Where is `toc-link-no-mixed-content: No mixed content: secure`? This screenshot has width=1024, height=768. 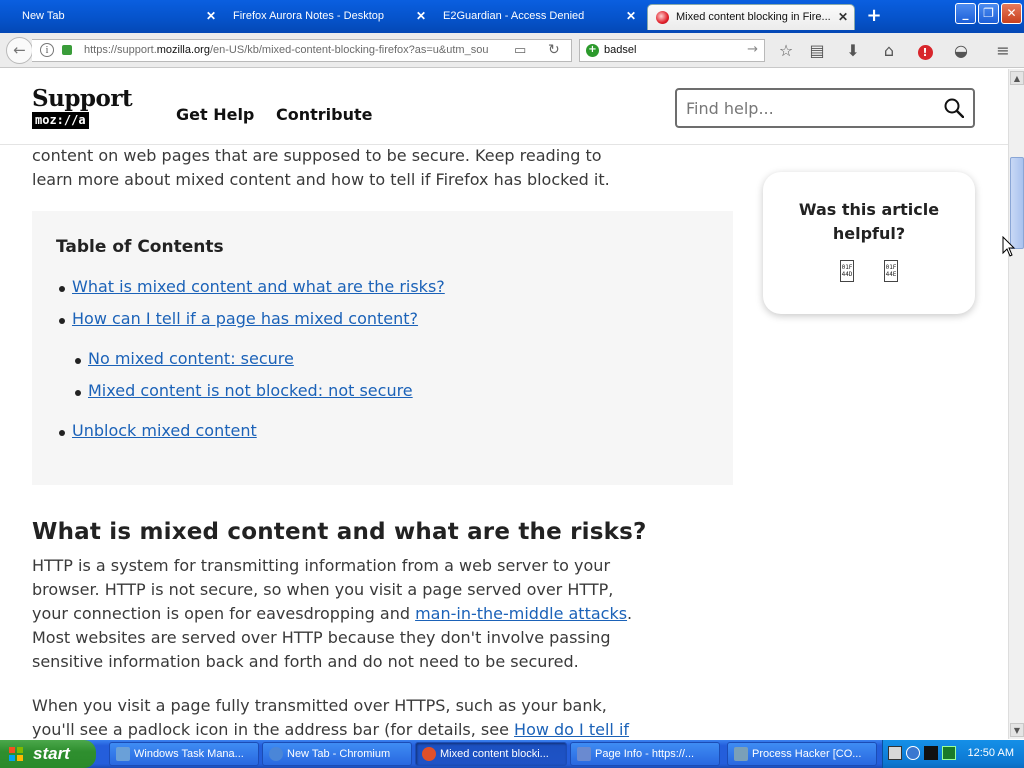
toc-link-no-mixed-content: No mixed content: secure is located at coordinates (191, 358).